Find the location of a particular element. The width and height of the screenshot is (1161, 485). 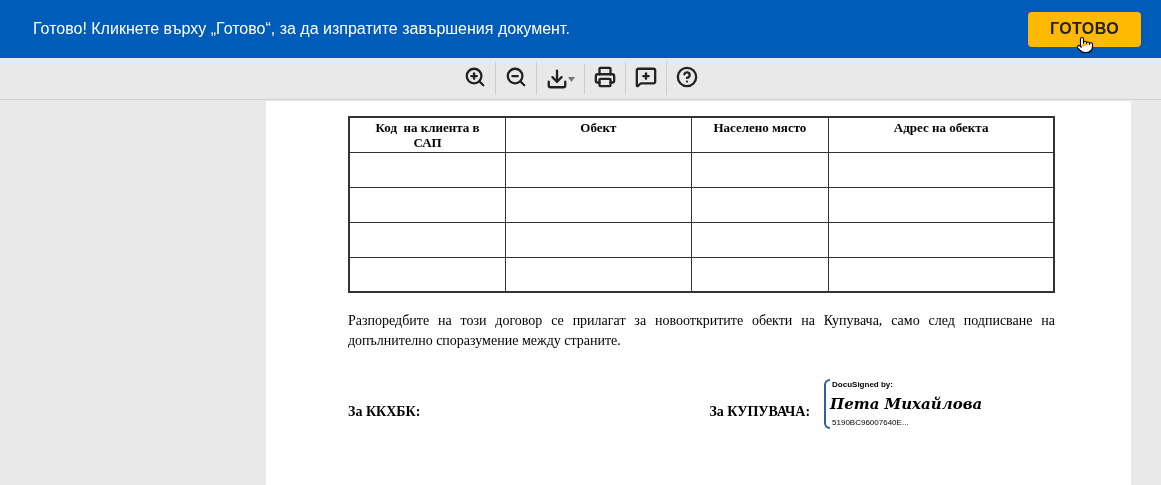

caret-icon is located at coordinates (571, 79).